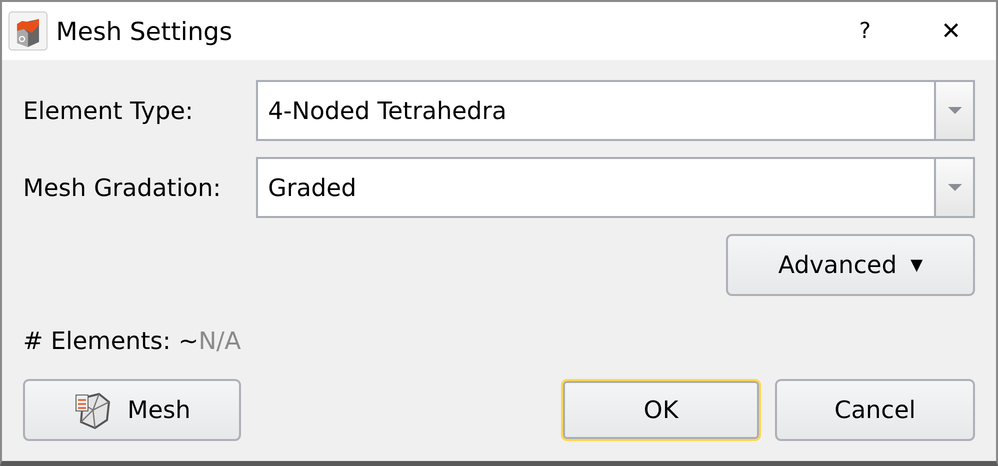  What do you see at coordinates (865, 31) in the screenshot?
I see `help-button: ?` at bounding box center [865, 31].